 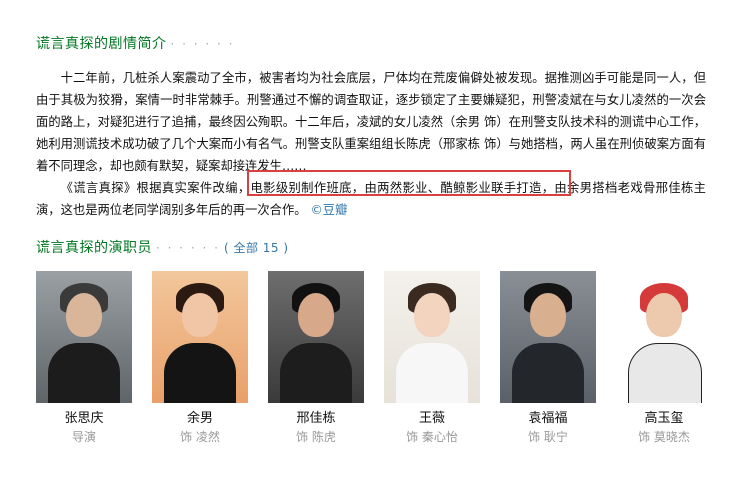 I want to click on synopsis-title: 谎言真探的剧情简介, so click(x=101, y=44).